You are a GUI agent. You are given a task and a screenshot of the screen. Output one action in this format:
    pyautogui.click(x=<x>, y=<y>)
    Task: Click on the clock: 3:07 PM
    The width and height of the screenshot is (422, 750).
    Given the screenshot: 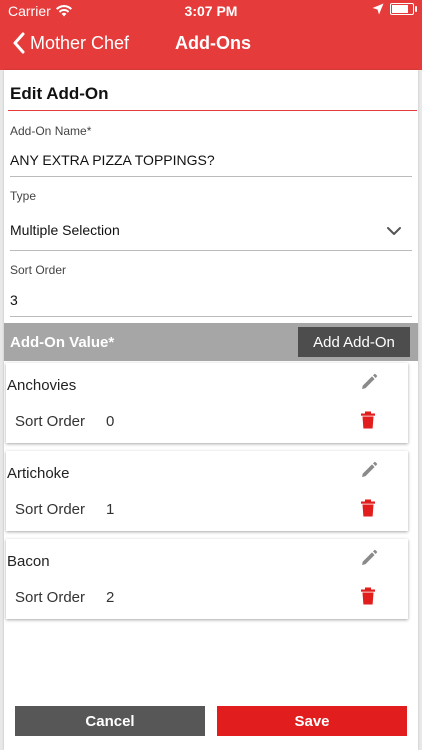 What is the action you would take?
    pyautogui.click(x=211, y=11)
    